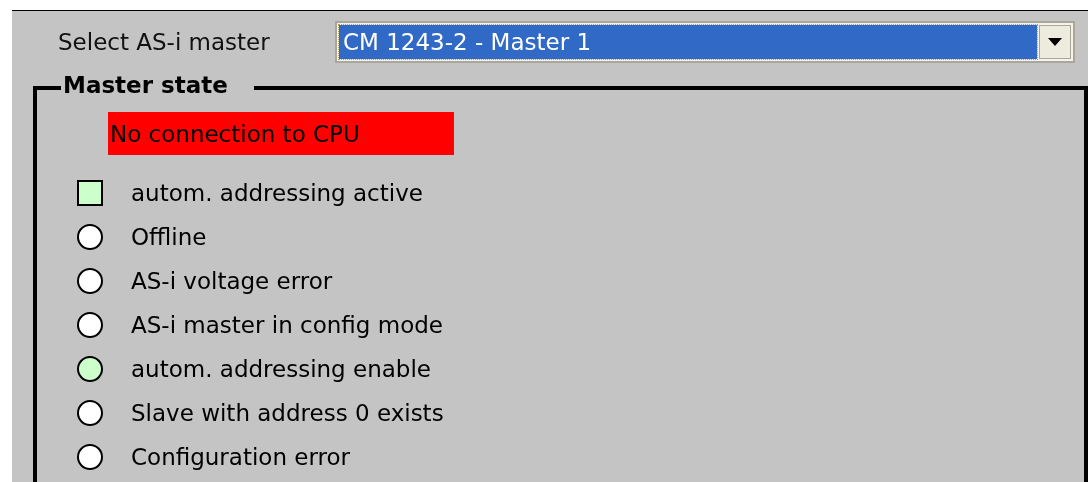 This screenshot has width=1092, height=482. Describe the element at coordinates (705, 42) in the screenshot. I see `master-dropdown: CM 1243-2 - Master 1` at that location.